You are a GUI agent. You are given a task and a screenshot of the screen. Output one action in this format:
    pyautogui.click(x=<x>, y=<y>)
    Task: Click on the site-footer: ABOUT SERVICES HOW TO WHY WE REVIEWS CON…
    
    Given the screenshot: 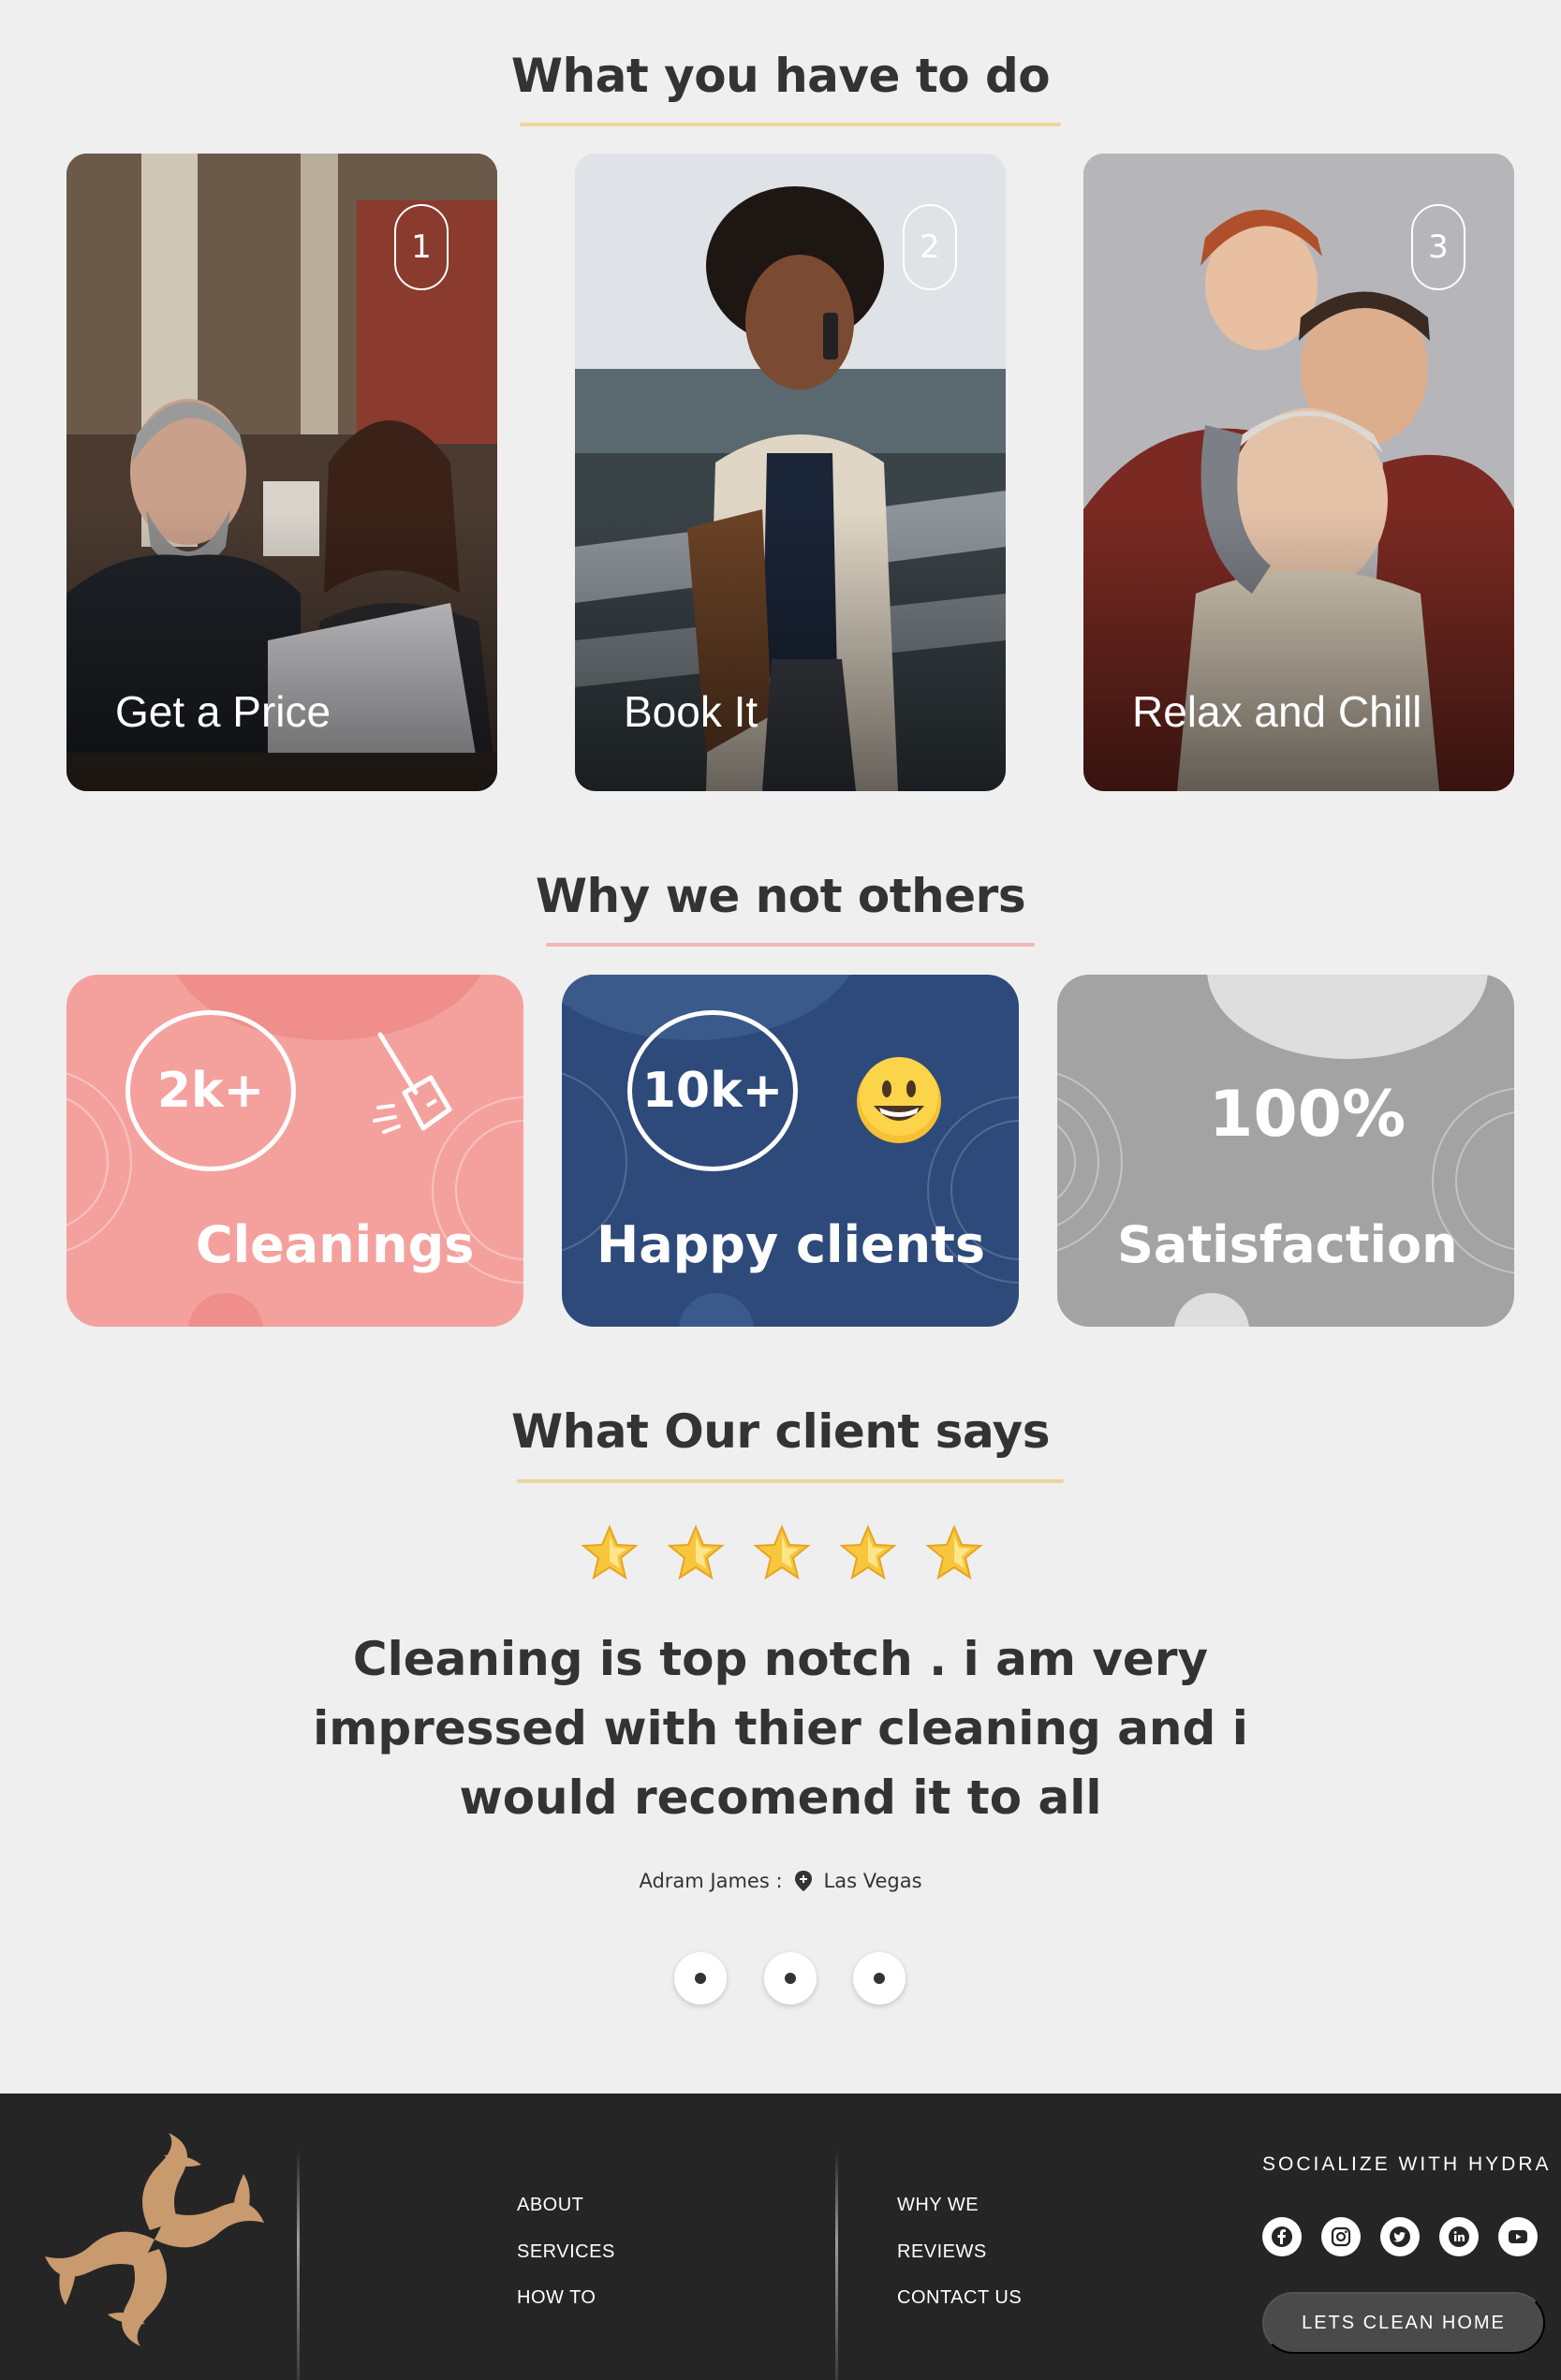 What is the action you would take?
    pyautogui.click(x=780, y=2237)
    